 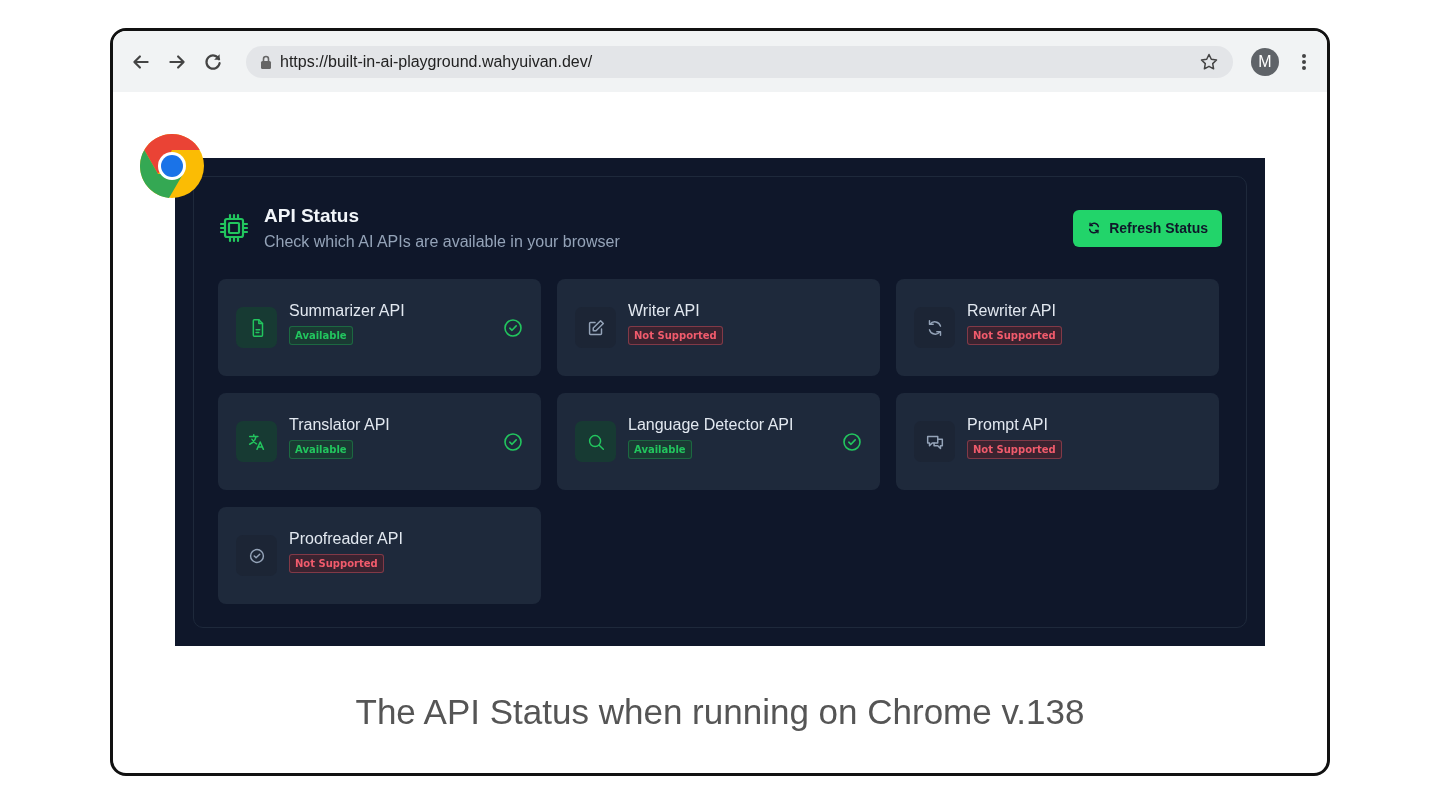 I want to click on refresh-button: Refresh Status, so click(x=1147, y=228).